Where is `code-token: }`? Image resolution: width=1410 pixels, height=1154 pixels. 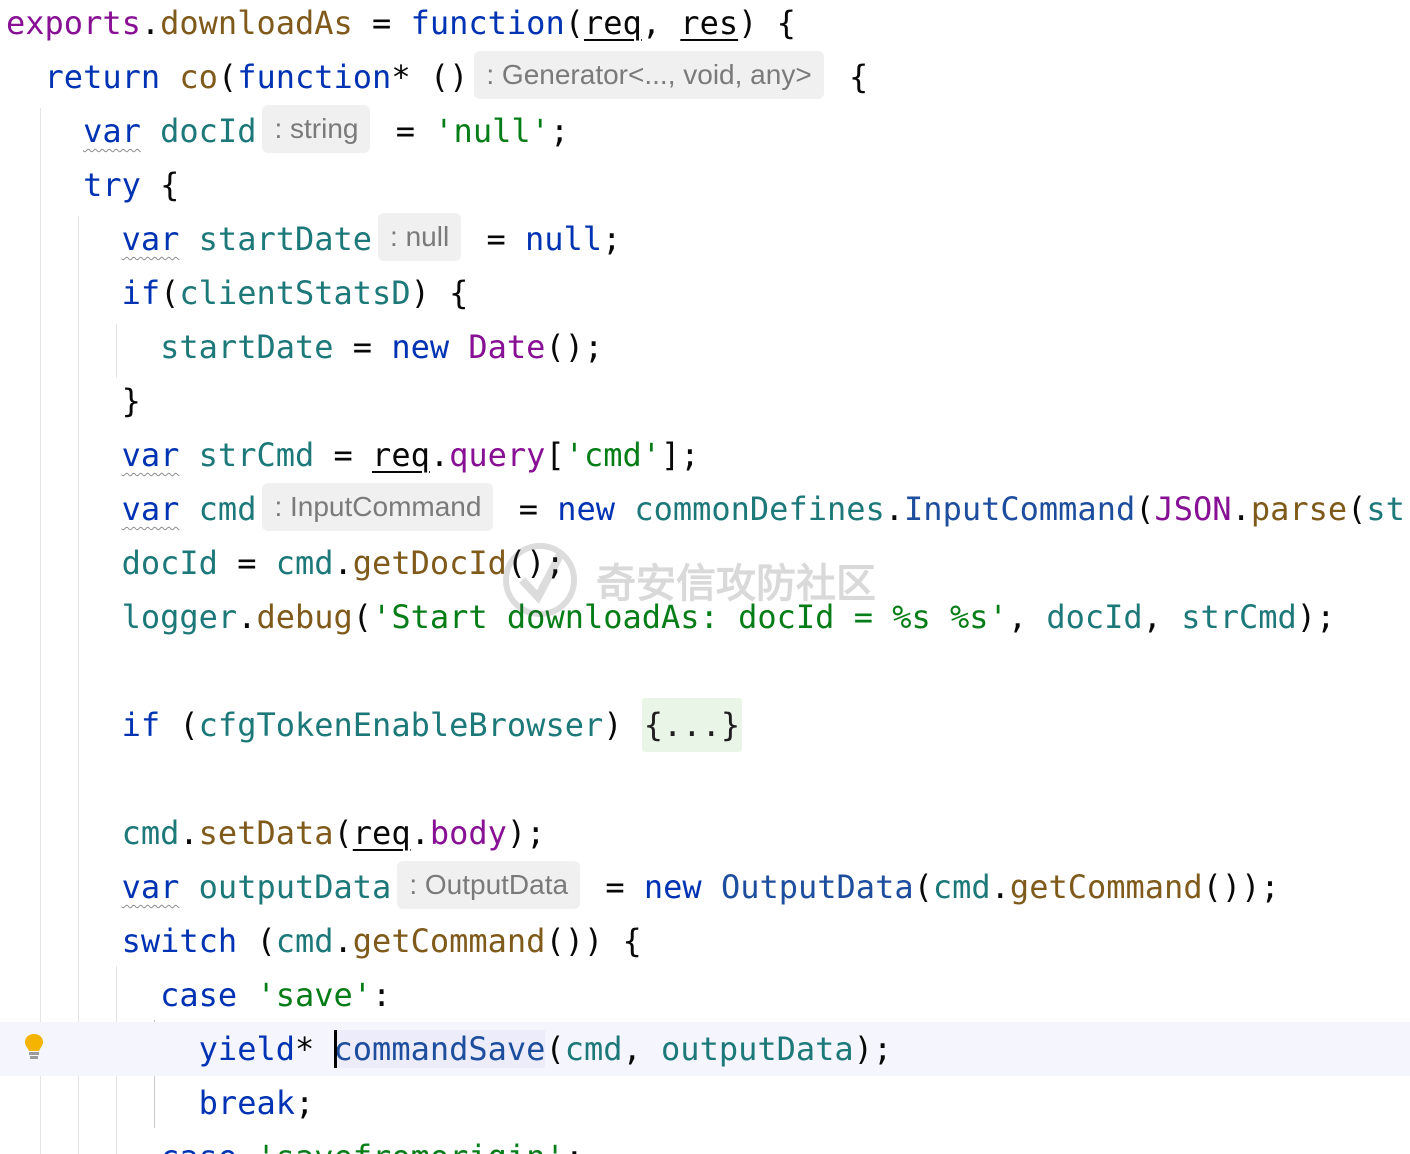 code-token: } is located at coordinates (73, 401).